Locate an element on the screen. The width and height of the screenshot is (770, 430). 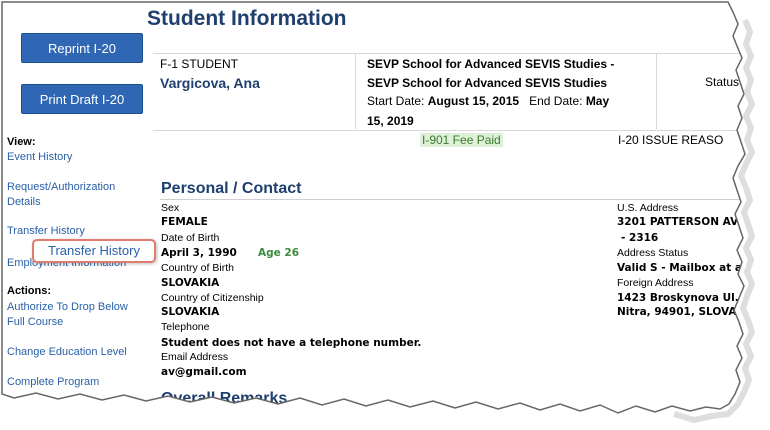
sex-label: Sex is located at coordinates (170, 208).